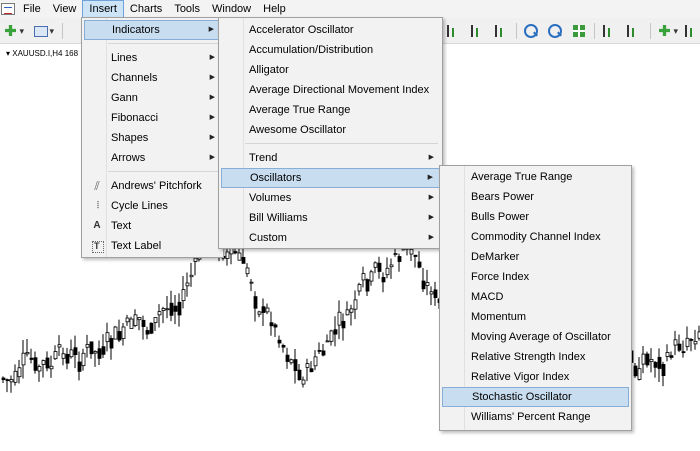 This screenshot has width=700, height=451. What do you see at coordinates (134, 78) in the screenshot?
I see `menu-item-label: Channels` at bounding box center [134, 78].